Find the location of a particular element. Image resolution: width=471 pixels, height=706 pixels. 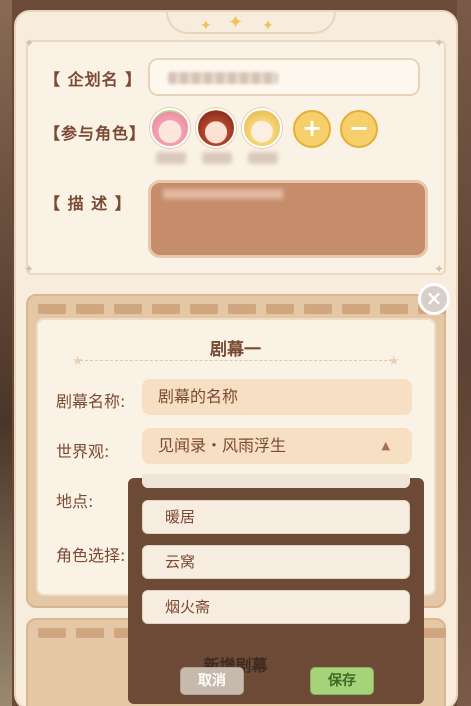

card-tab-notch is located at coordinates (251, 23).